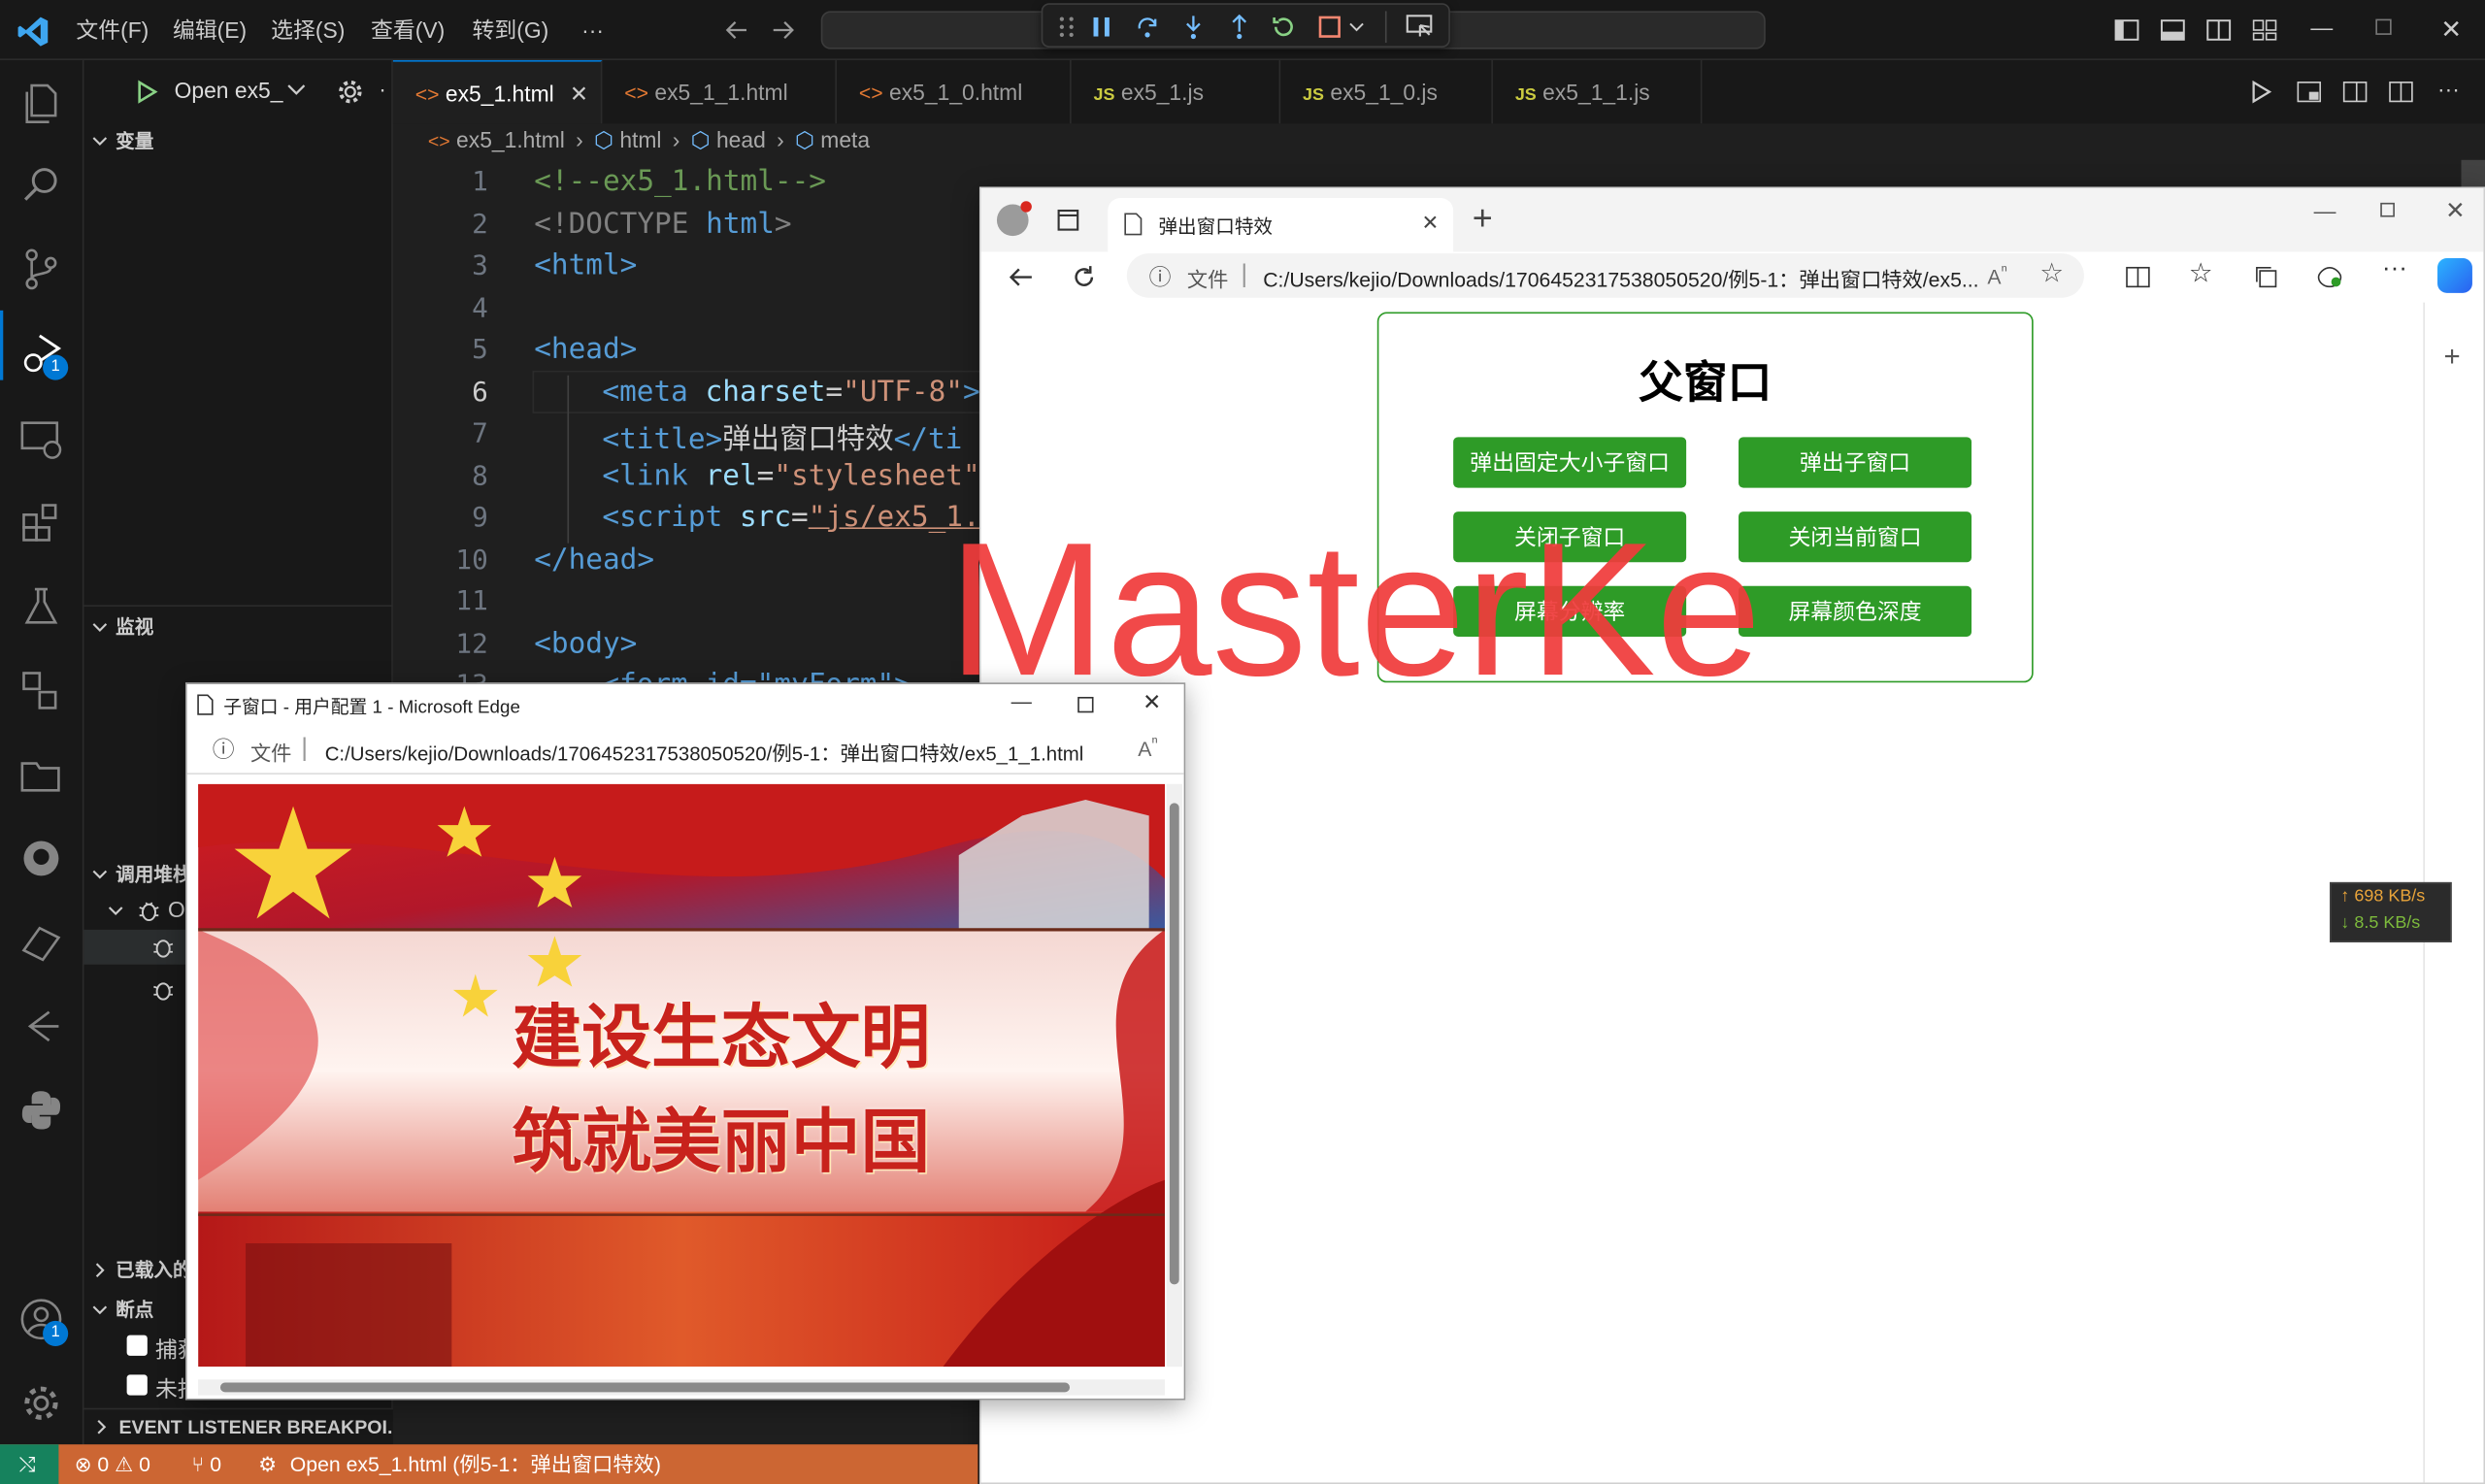 Image resolution: width=2485 pixels, height=1484 pixels. What do you see at coordinates (112, 30) in the screenshot?
I see `menu-file: 文件(F)` at bounding box center [112, 30].